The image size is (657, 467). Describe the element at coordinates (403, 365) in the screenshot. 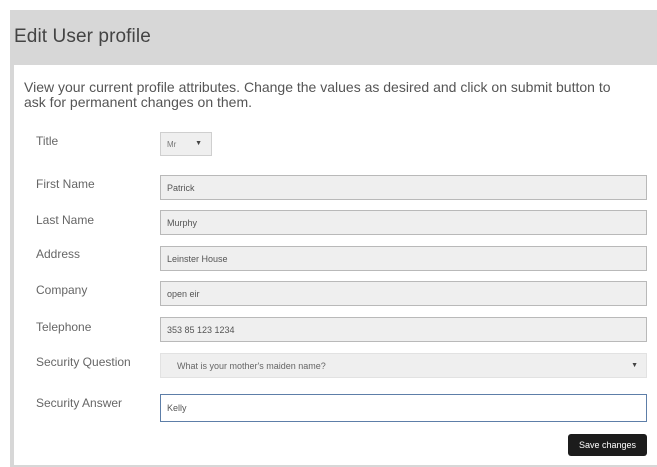

I see `security-question-select: What is your mother's maiden name? ▼` at that location.